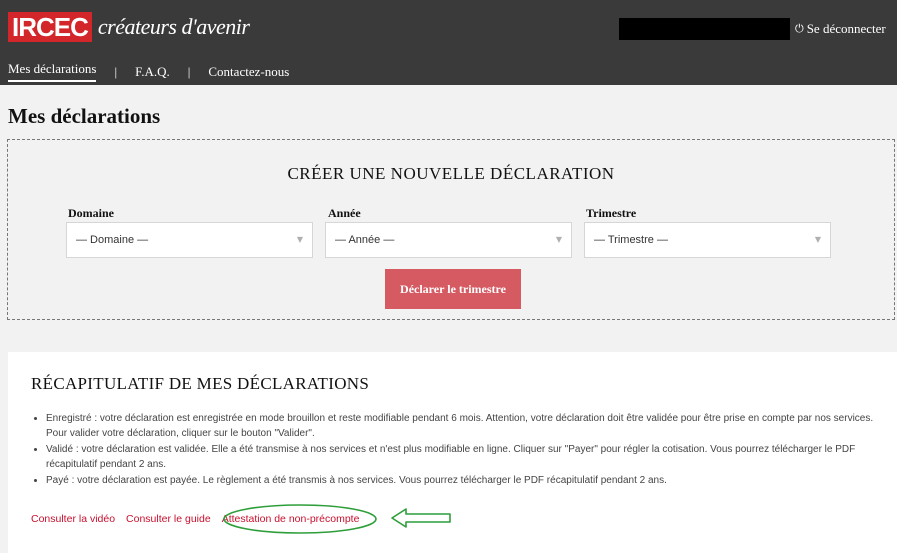 This screenshot has height=553, width=897. Describe the element at coordinates (189, 240) in the screenshot. I see `domaine-select: — Domaine — ▼` at that location.